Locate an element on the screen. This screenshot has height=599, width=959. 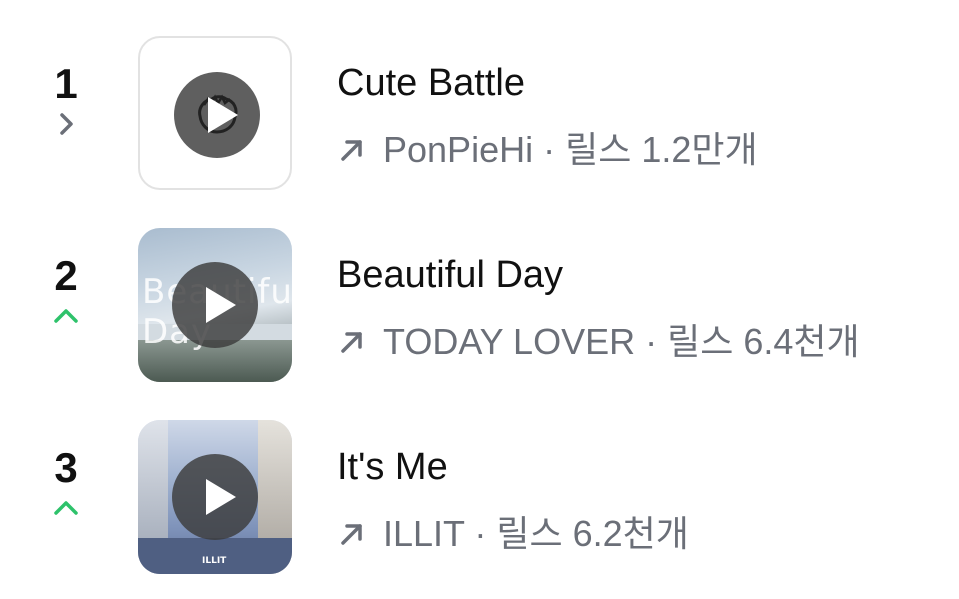
track-meta: TODAY LOVER · 릴스 6.4천개 is located at coordinates (598, 342).